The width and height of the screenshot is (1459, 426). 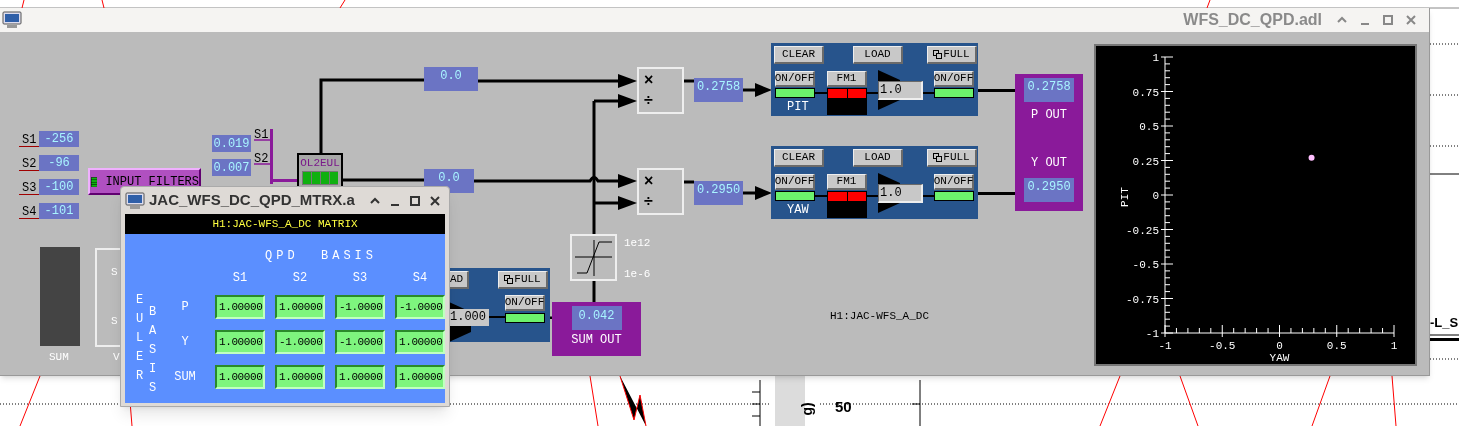 What do you see at coordinates (420, 278) in the screenshot?
I see `column-header: S4` at bounding box center [420, 278].